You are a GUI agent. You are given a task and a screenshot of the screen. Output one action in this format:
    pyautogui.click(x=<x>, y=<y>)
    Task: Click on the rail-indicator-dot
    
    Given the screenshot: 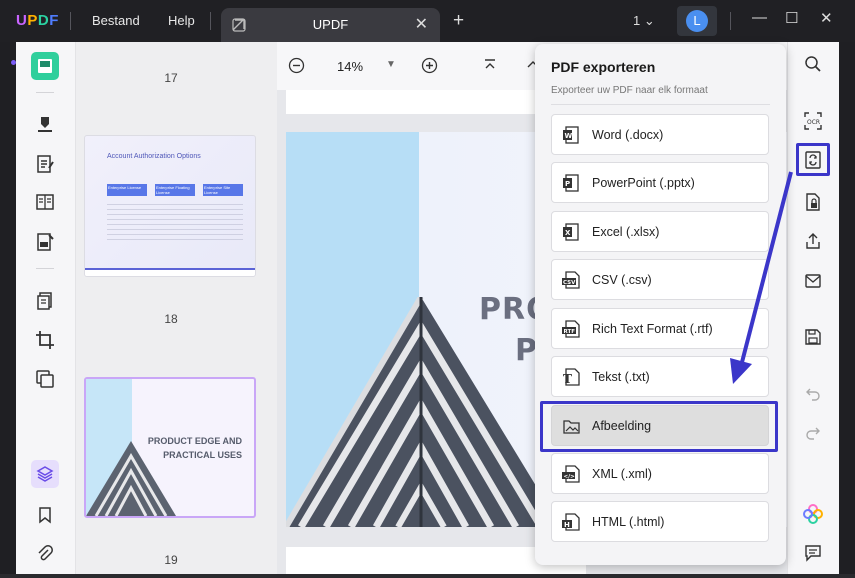 What is the action you would take?
    pyautogui.click(x=13, y=62)
    